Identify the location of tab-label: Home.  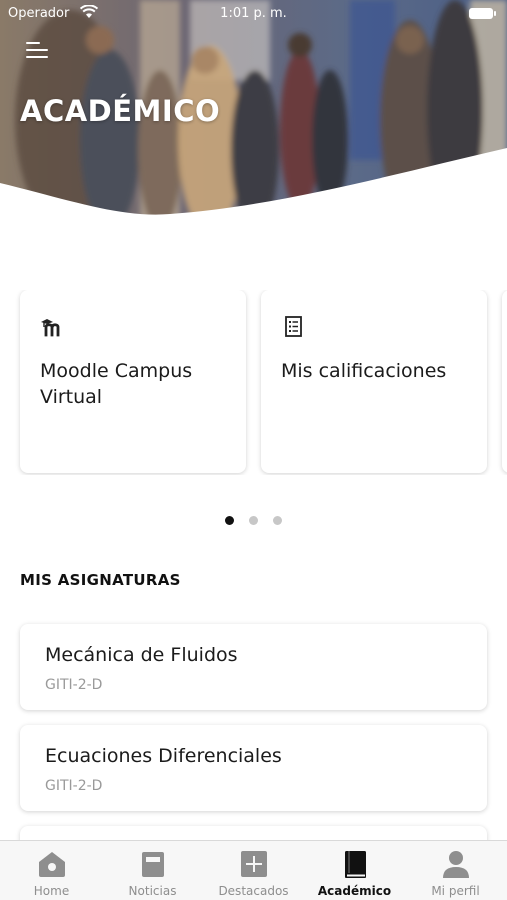
(51, 891).